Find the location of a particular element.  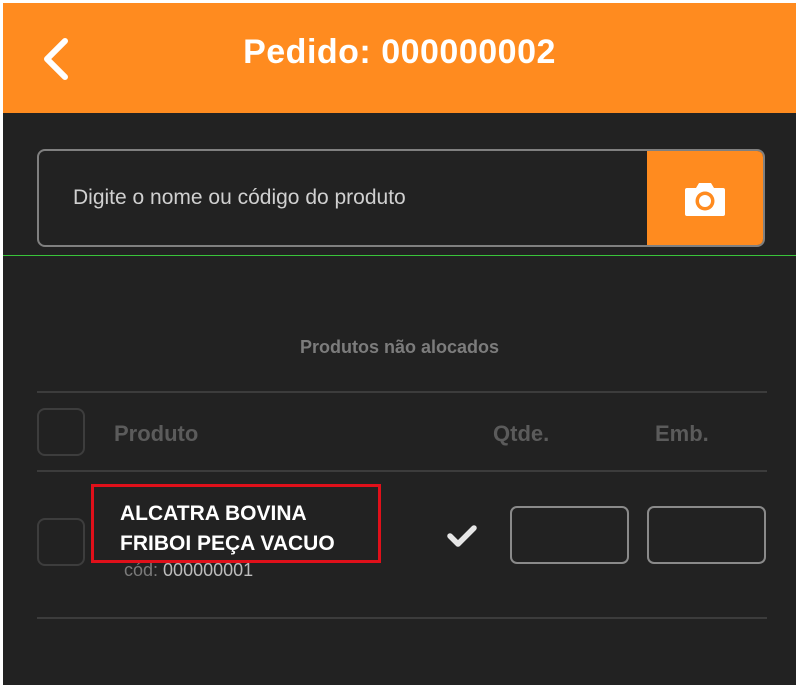

column-header-produto: Produto is located at coordinates (156, 433).